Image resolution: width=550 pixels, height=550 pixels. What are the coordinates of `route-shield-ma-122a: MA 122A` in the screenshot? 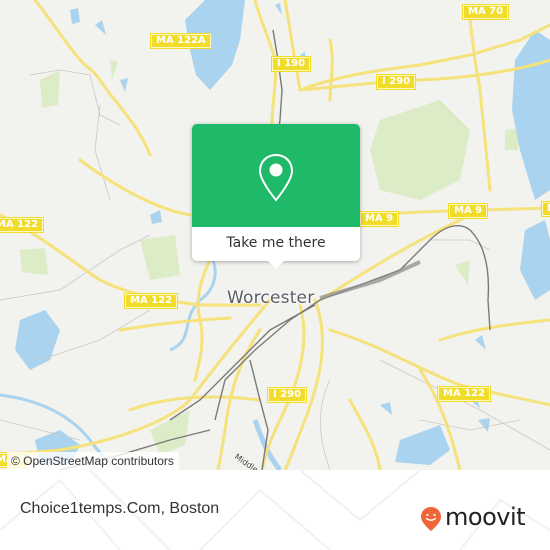 It's located at (181, 41).